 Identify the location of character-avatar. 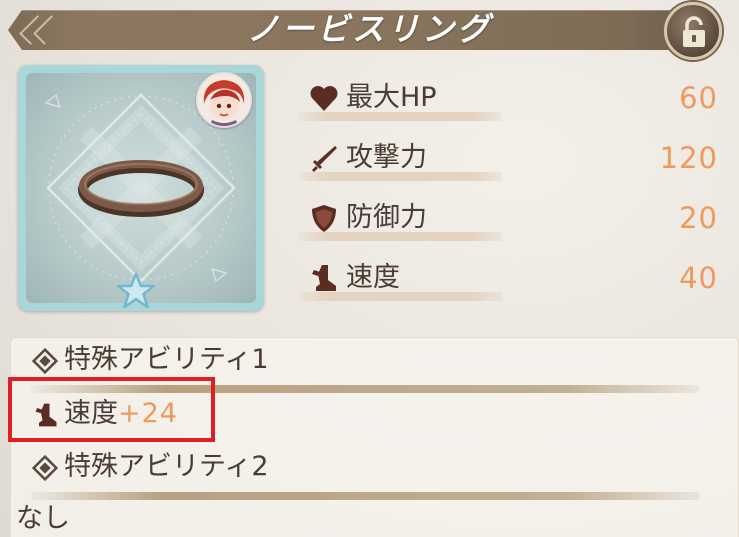
(224, 100).